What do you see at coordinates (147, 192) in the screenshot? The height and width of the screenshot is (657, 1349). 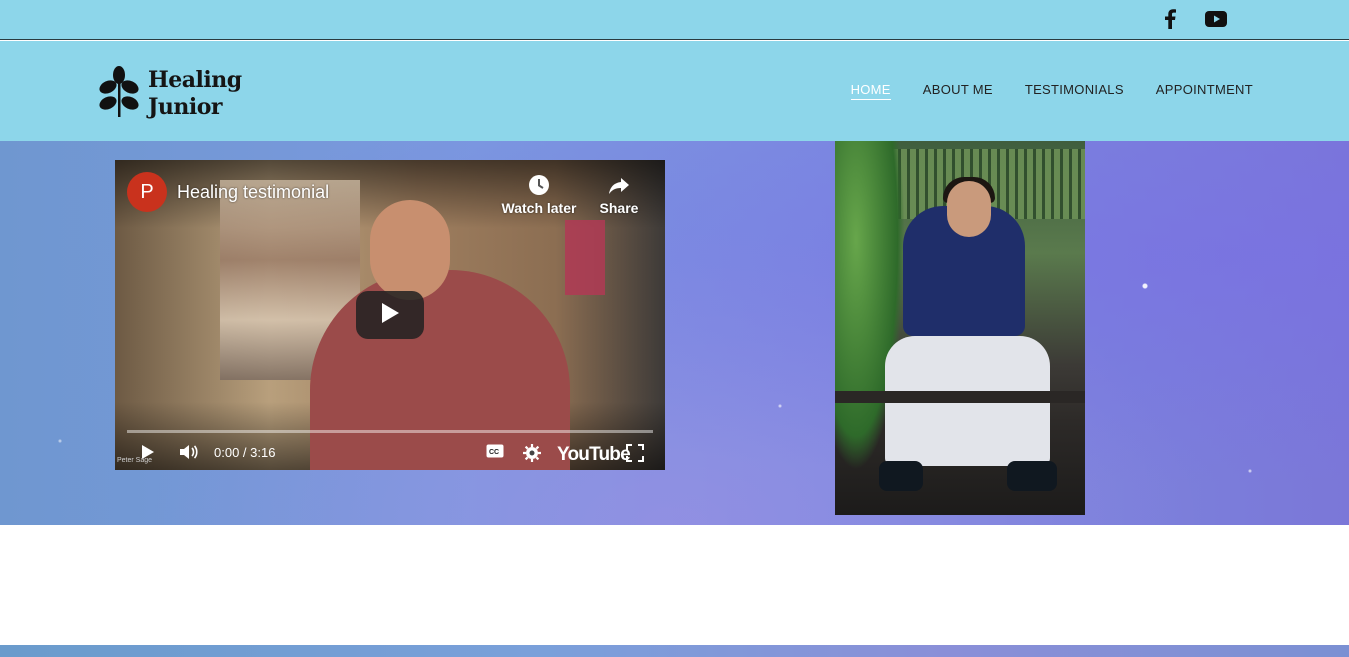 I see `channel-avatar: P` at bounding box center [147, 192].